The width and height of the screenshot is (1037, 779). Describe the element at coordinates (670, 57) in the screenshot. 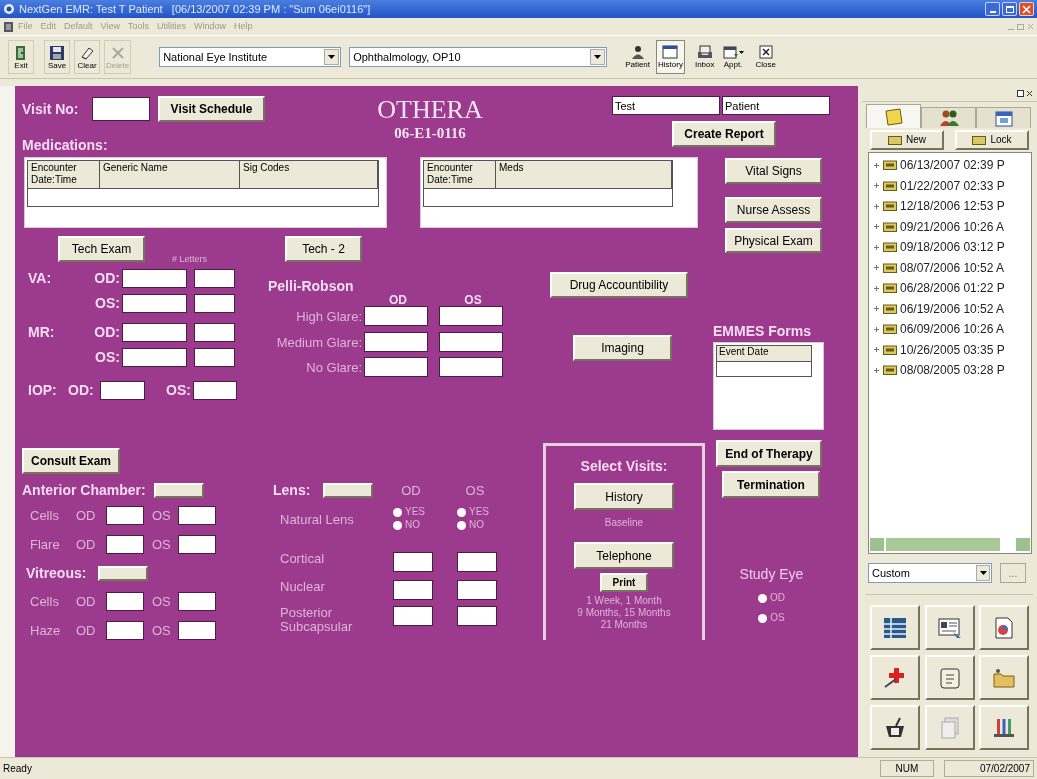

I see `toolbar-button: History` at that location.